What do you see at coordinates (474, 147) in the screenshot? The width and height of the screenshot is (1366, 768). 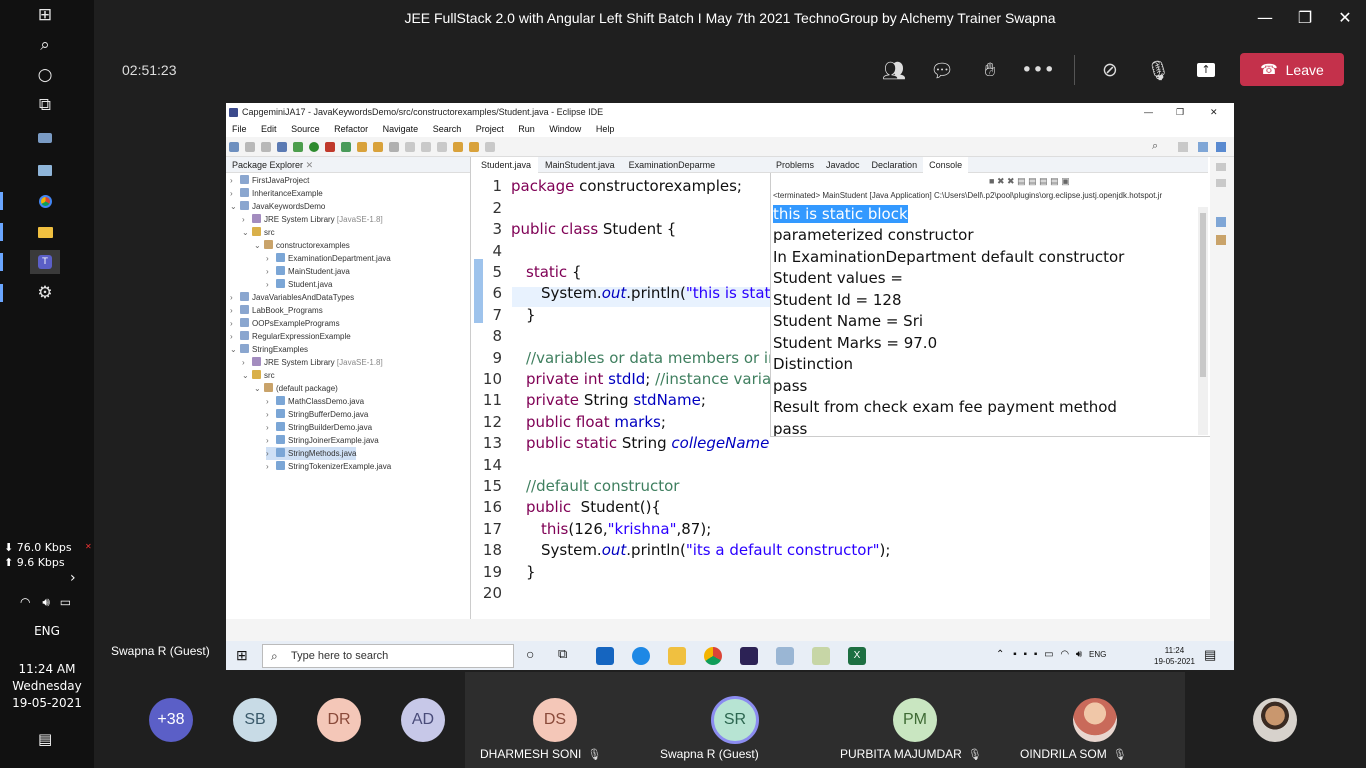 I see `forward-icon` at bounding box center [474, 147].